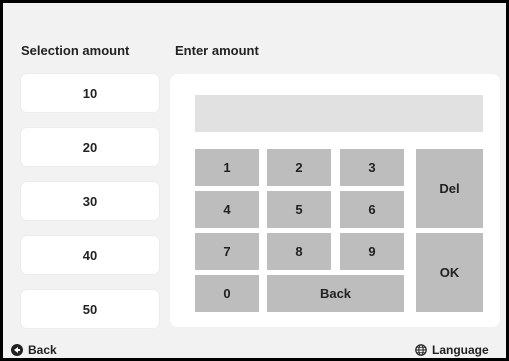 Image resolution: width=509 pixels, height=361 pixels. I want to click on key-0: 0, so click(227, 293).